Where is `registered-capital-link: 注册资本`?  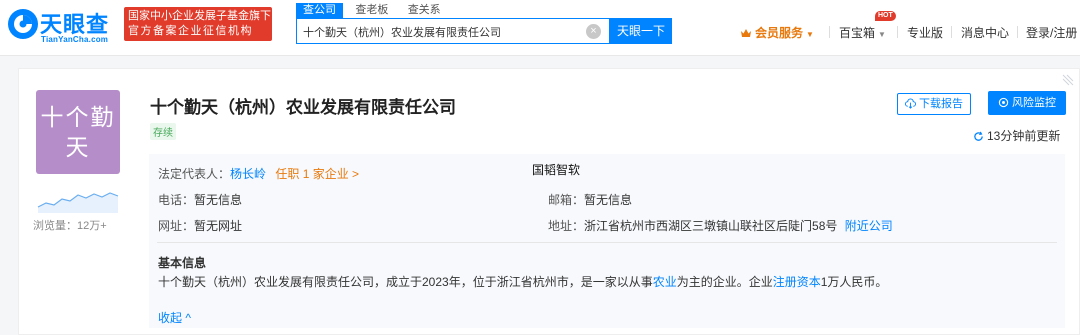
registered-capital-link: 注册资本 is located at coordinates (797, 282).